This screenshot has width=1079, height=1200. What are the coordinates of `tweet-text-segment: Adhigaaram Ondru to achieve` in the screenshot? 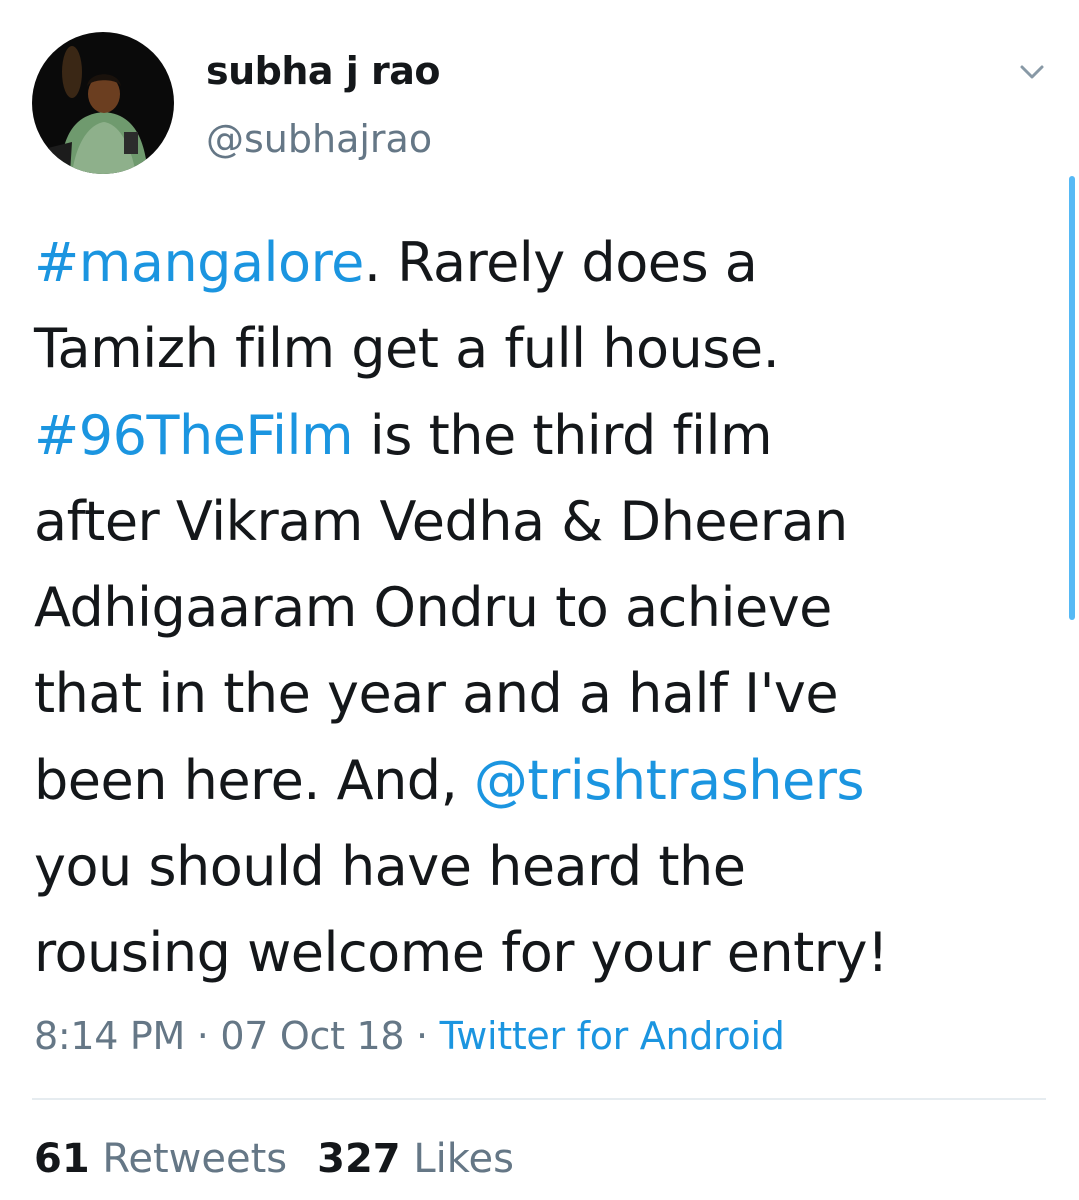 It's located at (433, 608).